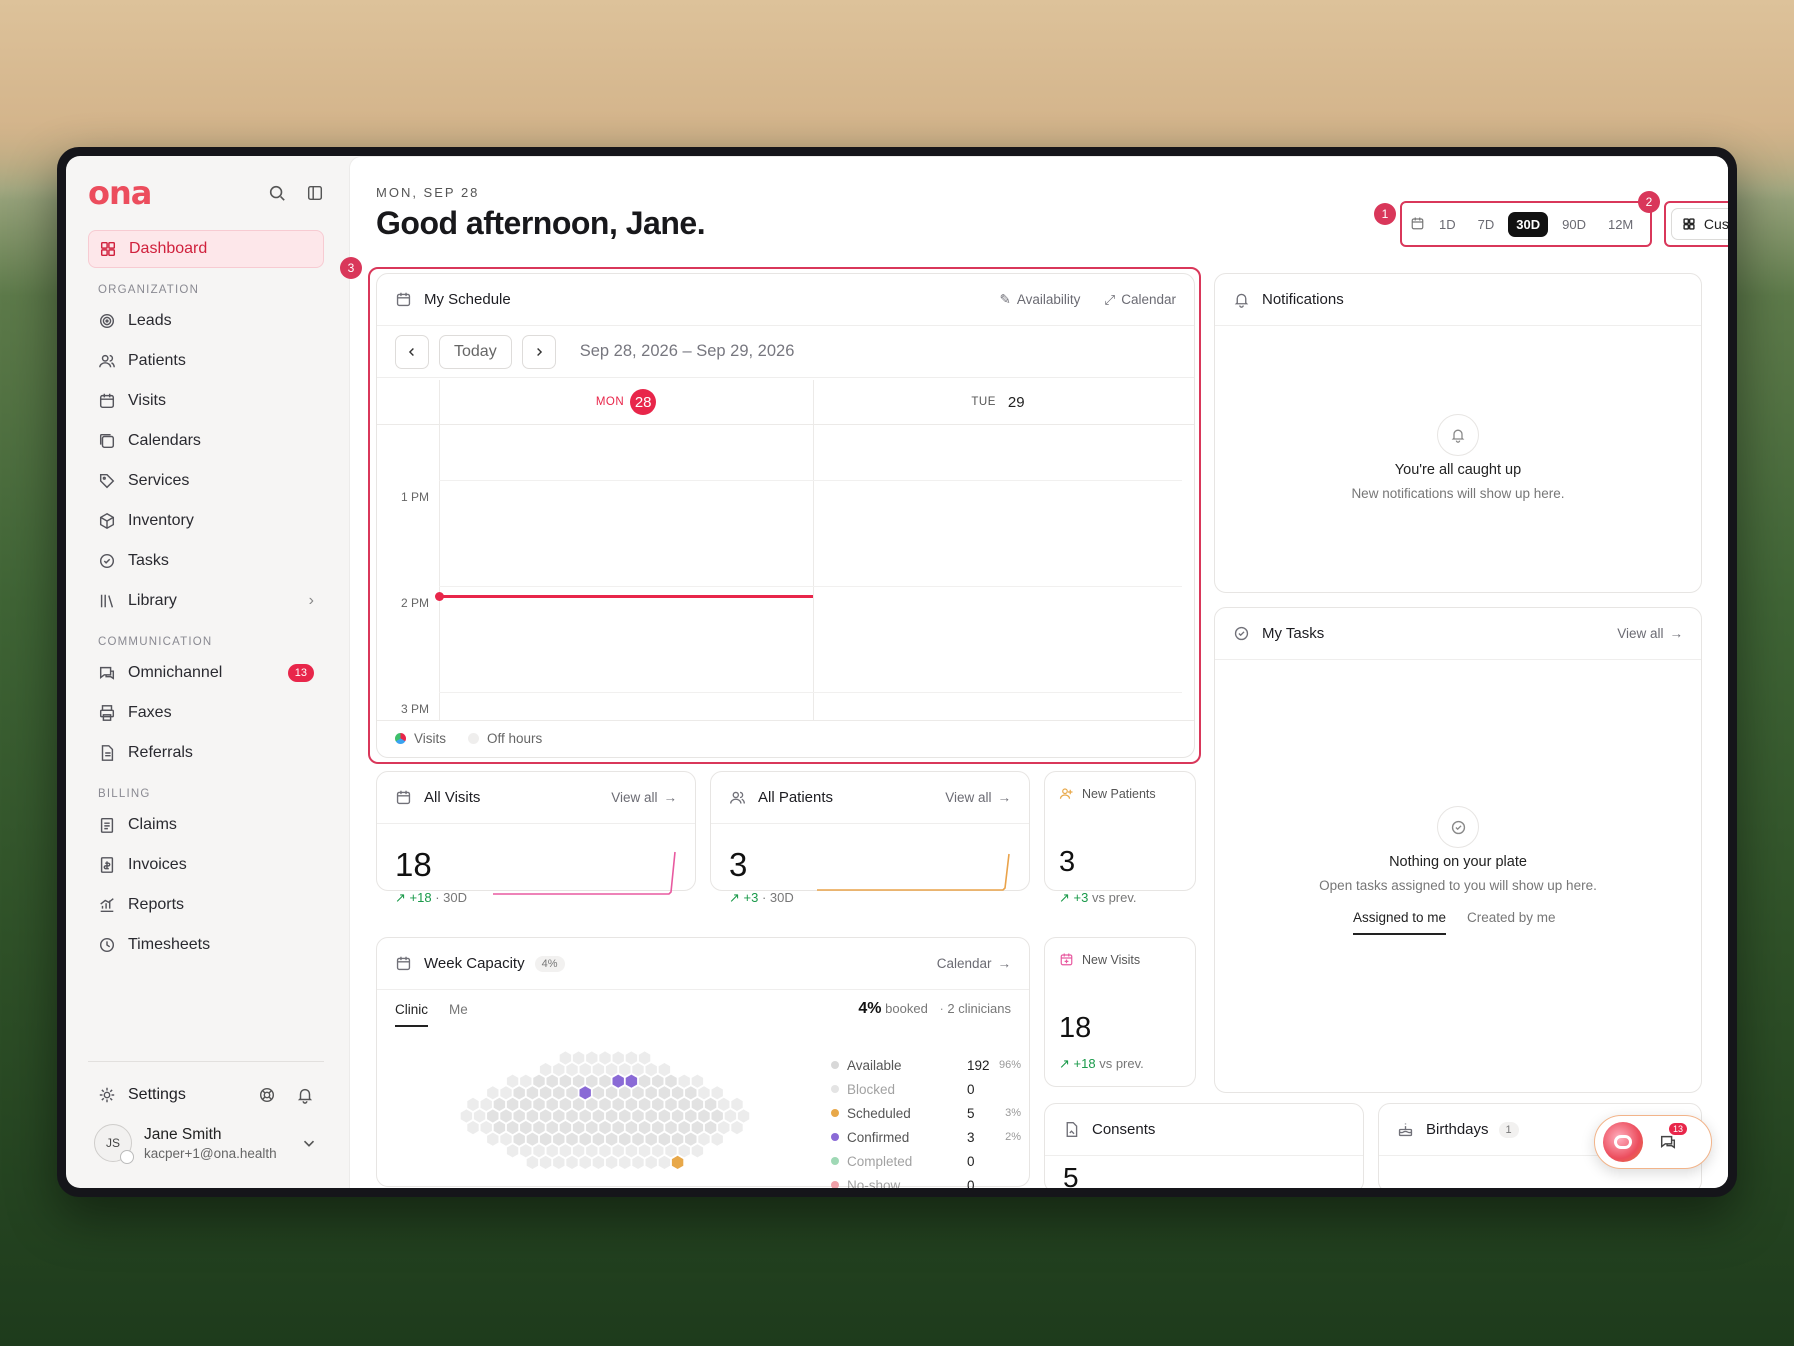  I want to click on capacity-legend-row: Confirmed 3 2%, so click(926, 1137).